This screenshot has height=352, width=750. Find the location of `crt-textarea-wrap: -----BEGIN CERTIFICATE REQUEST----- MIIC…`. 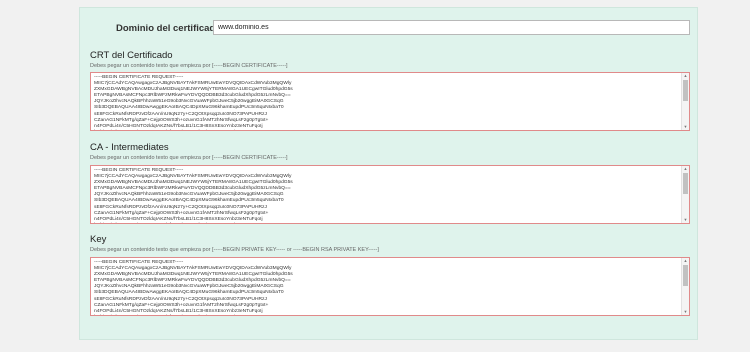

crt-textarea-wrap: -----BEGIN CERTIFICATE REQUEST----- MIIC… is located at coordinates (390, 101).